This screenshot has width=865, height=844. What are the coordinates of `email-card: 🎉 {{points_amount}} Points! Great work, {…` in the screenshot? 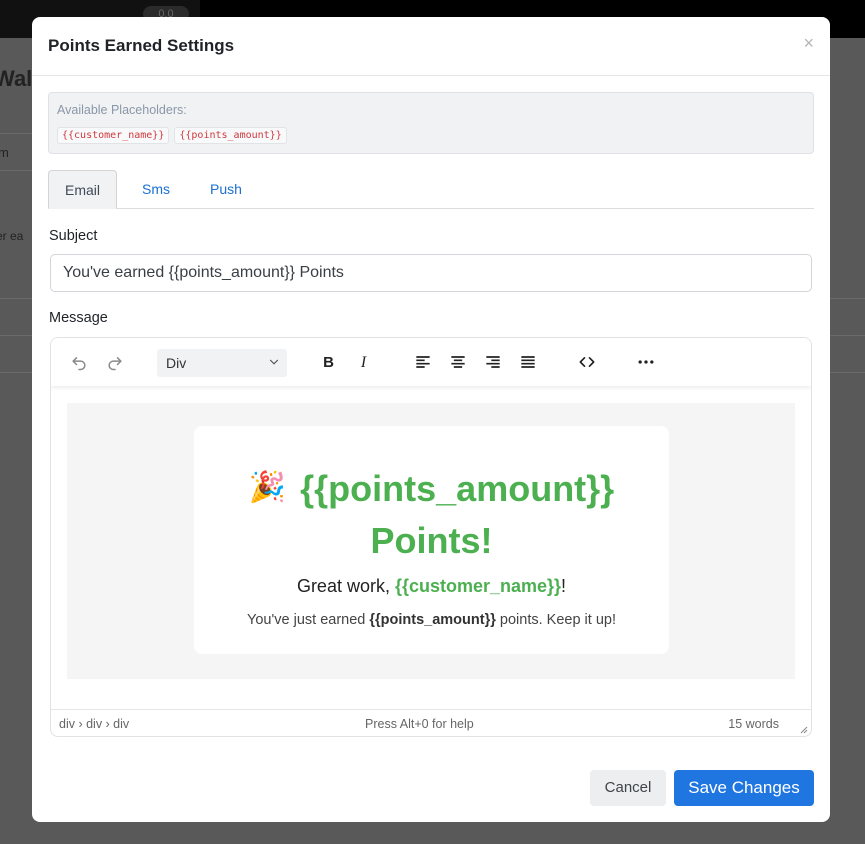 It's located at (431, 540).